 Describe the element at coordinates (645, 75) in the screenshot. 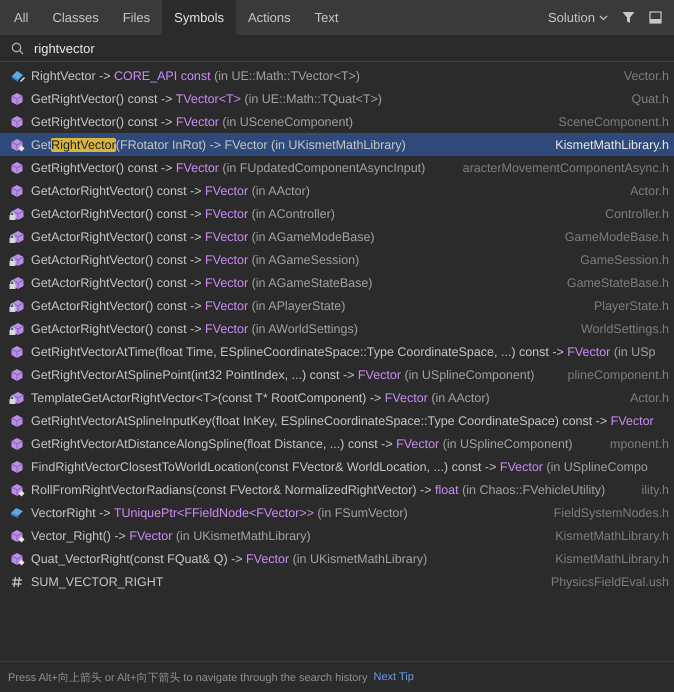

I see `file-name: Vector.h` at that location.